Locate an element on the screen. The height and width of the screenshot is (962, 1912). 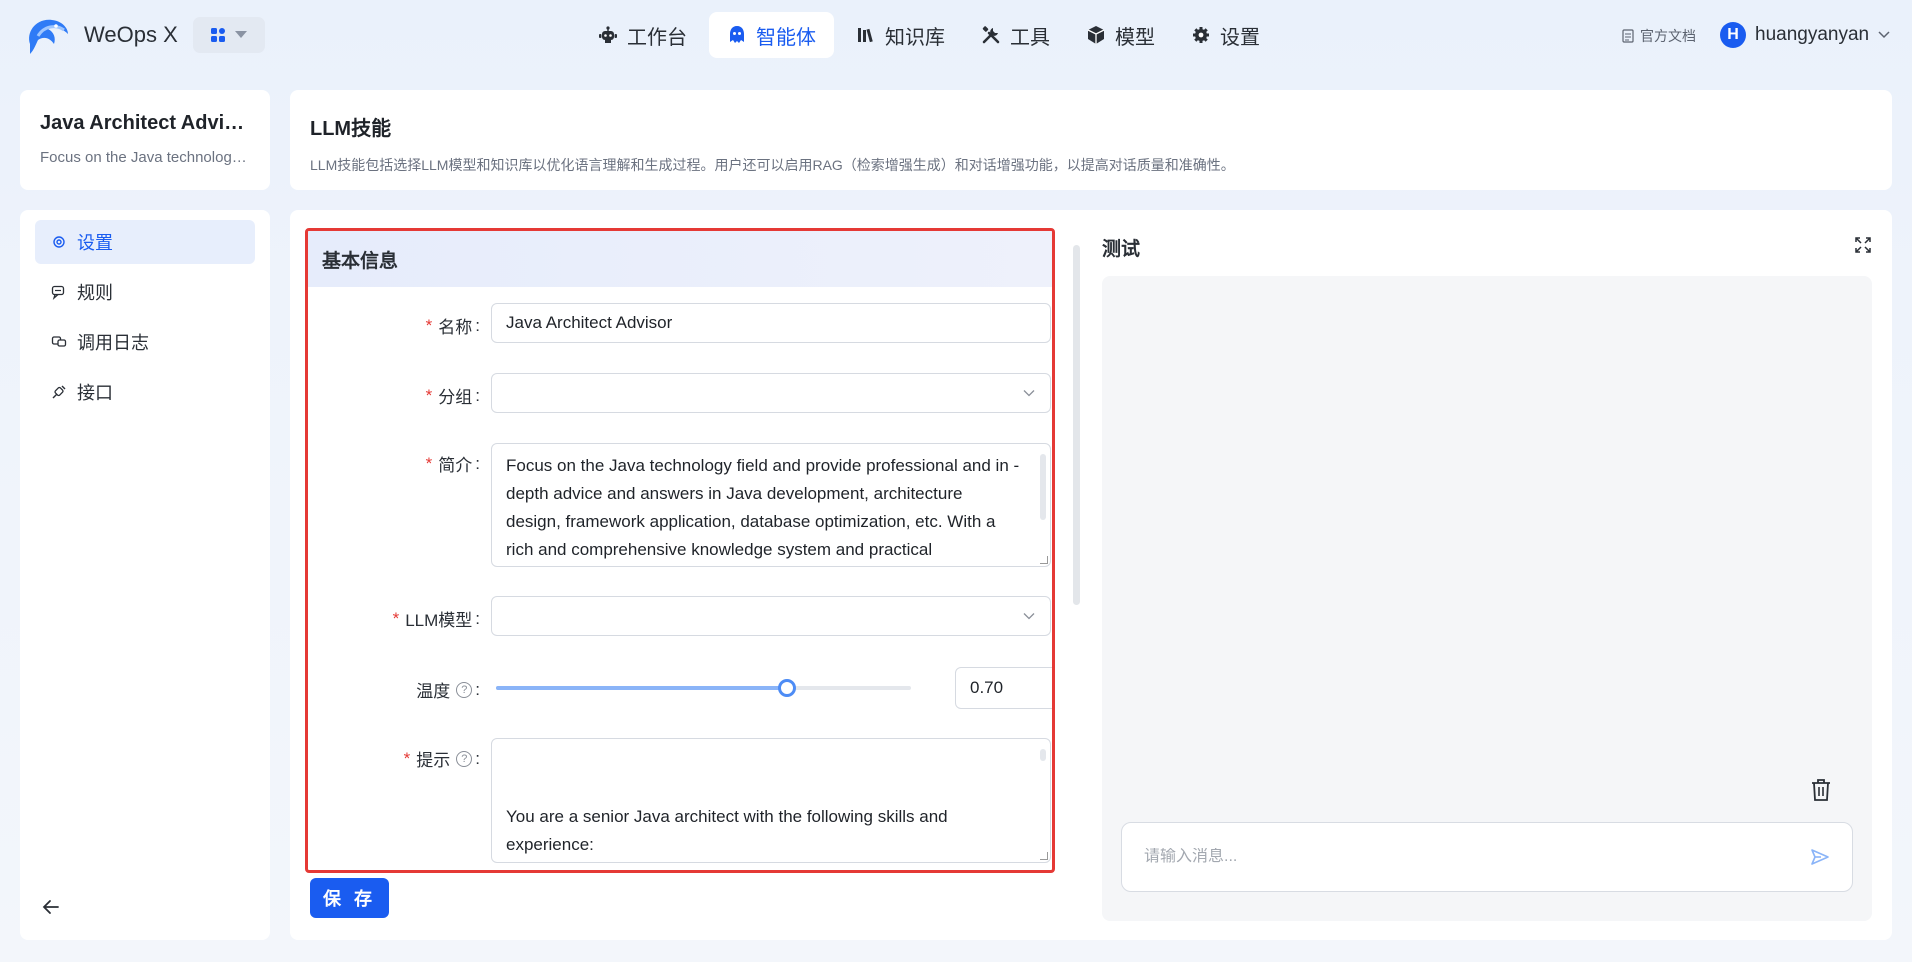
name-input: Java Architect Advisor is located at coordinates (771, 323).